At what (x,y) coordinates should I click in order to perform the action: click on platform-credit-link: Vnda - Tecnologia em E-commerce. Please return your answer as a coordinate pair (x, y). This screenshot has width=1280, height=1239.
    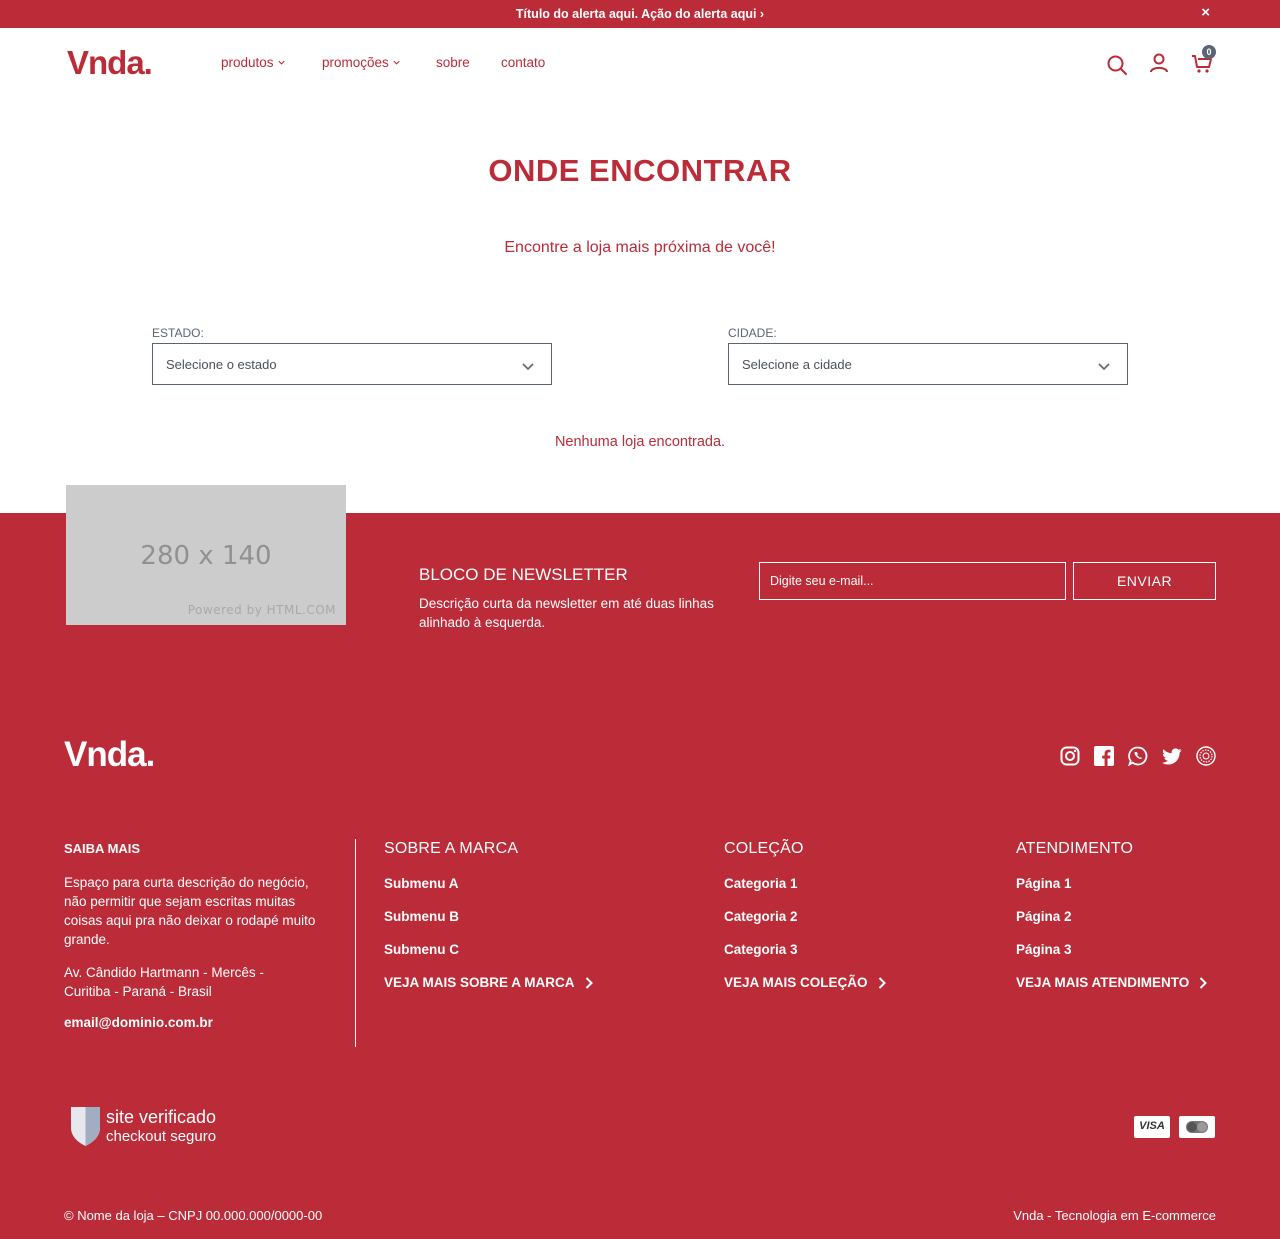
    Looking at the image, I should click on (1114, 1215).